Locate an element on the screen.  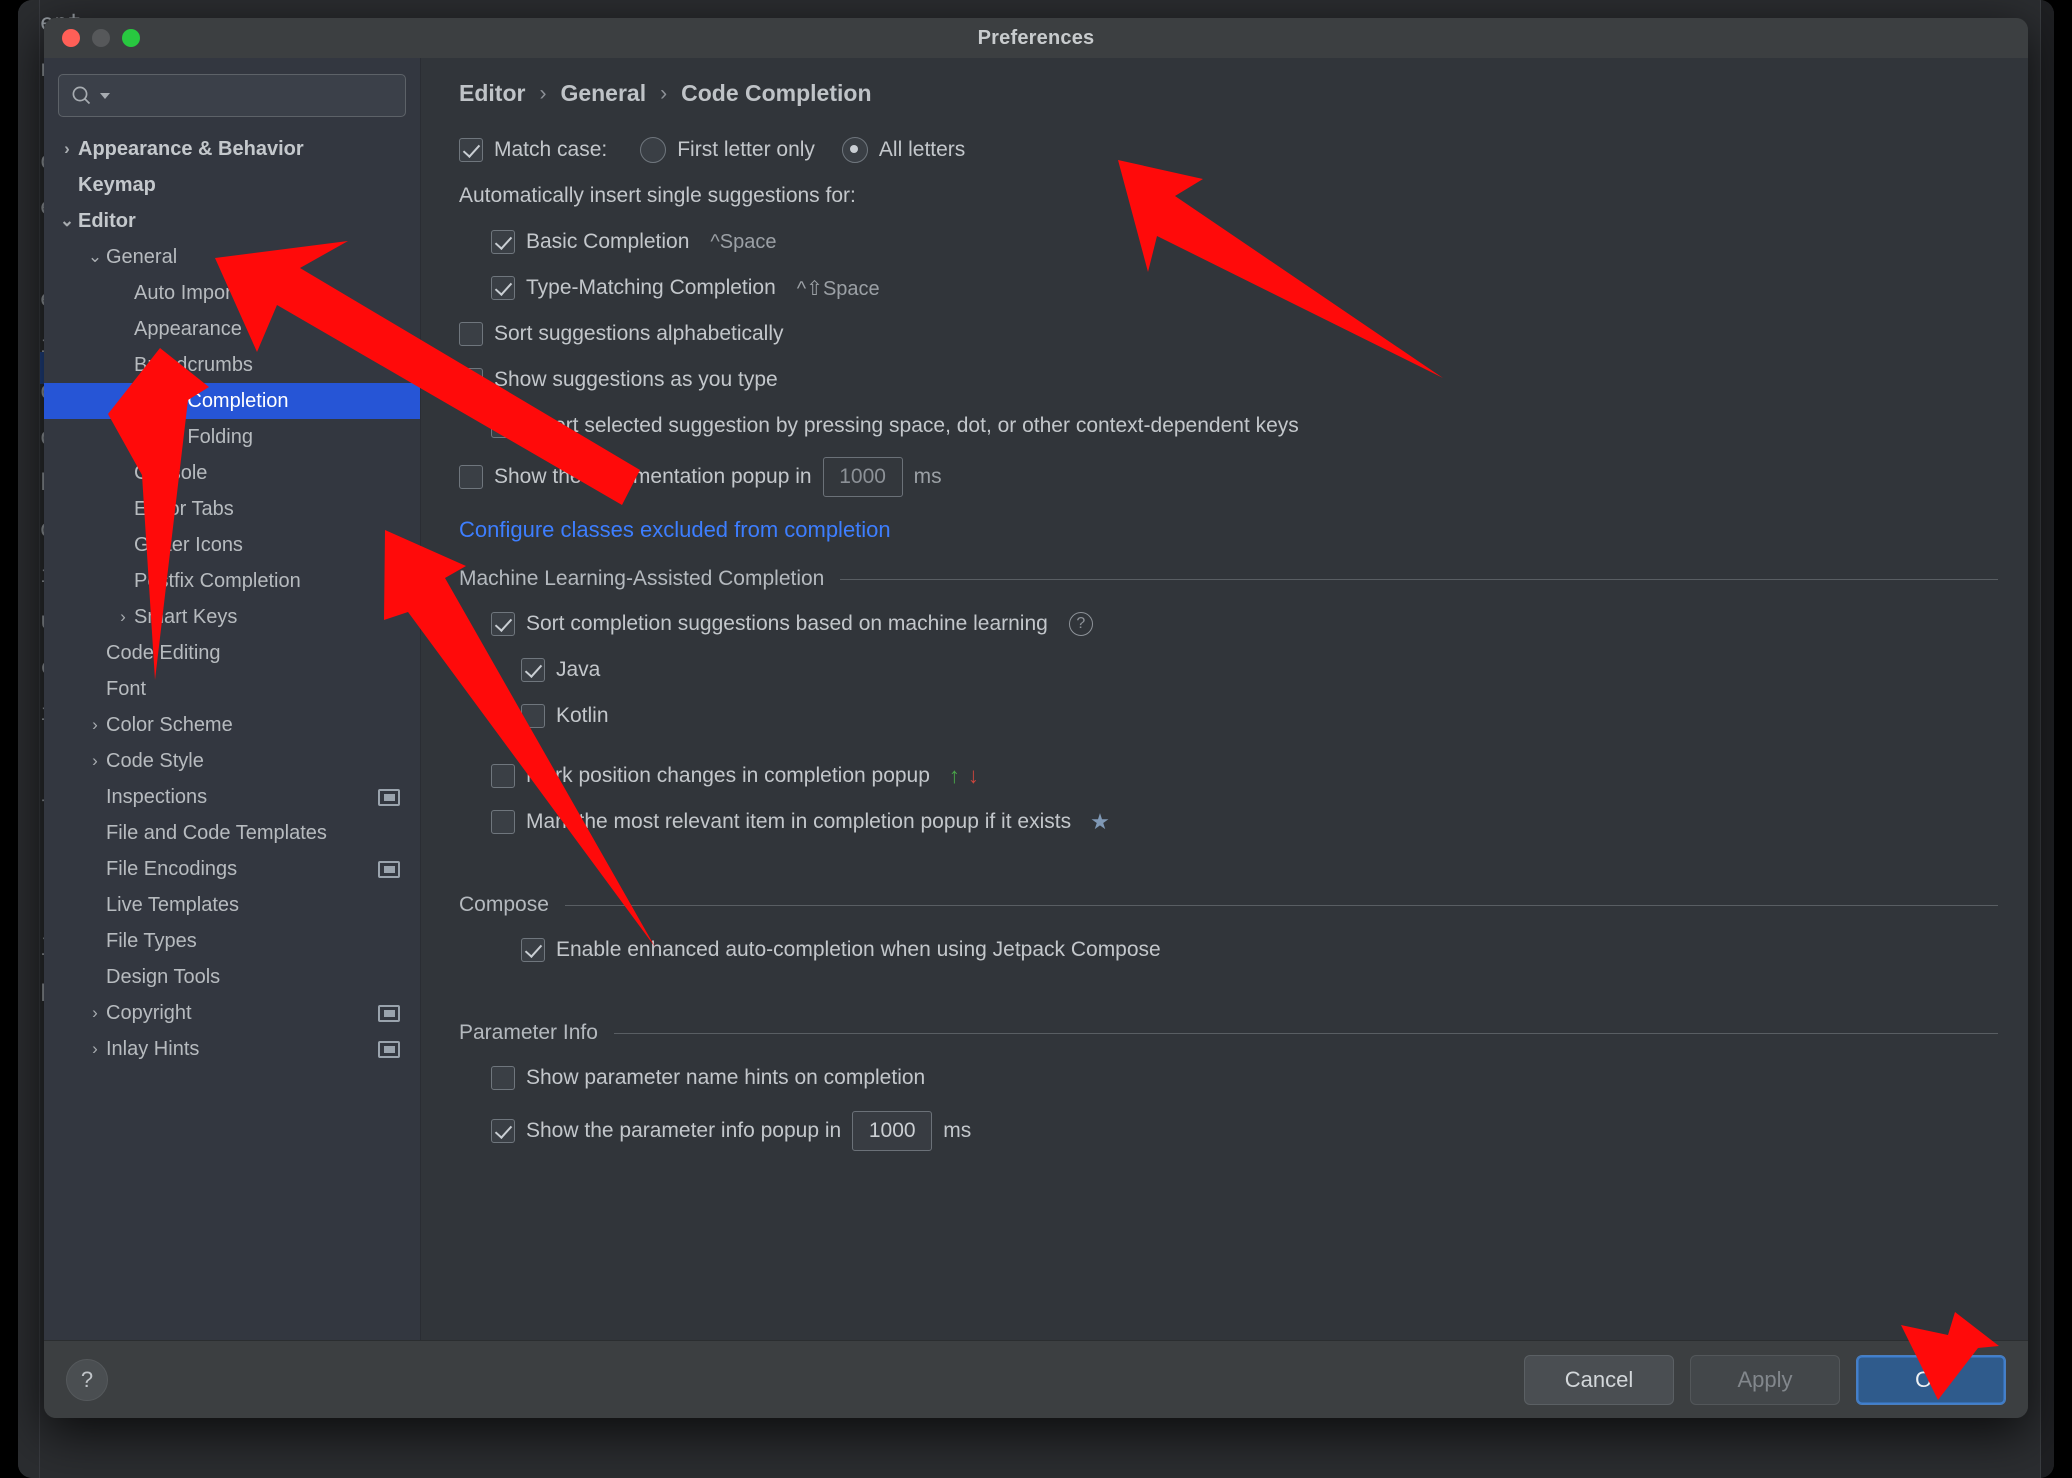
match-case-label: Match case: is located at coordinates (551, 149).